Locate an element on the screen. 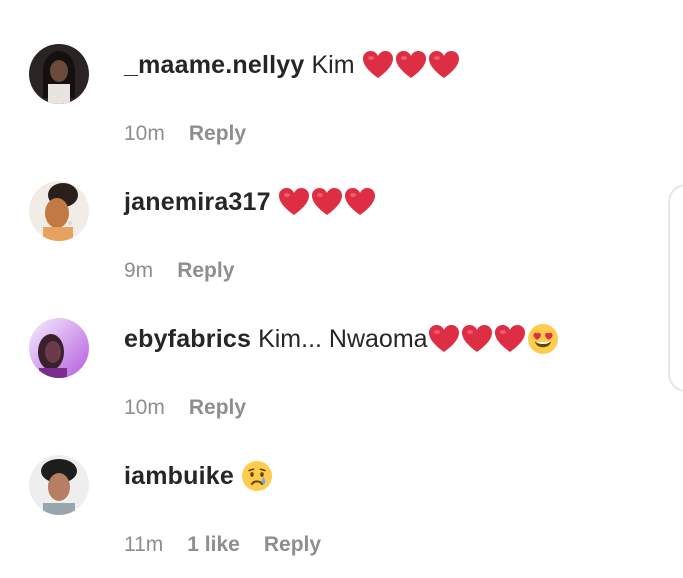 This screenshot has width=683, height=578. comment-username: _maame.nellyy is located at coordinates (214, 65).